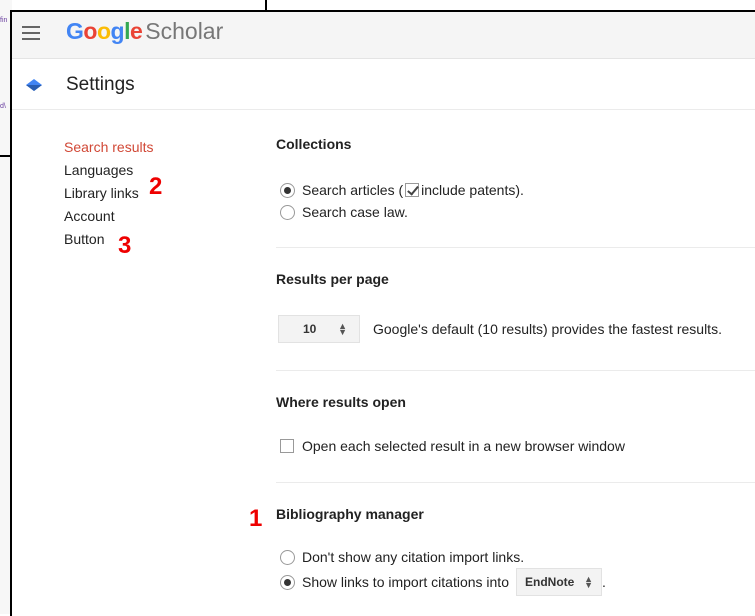 The width and height of the screenshot is (755, 616). Describe the element at coordinates (603, 582) in the screenshot. I see `show-citation-links-trailing: .` at that location.